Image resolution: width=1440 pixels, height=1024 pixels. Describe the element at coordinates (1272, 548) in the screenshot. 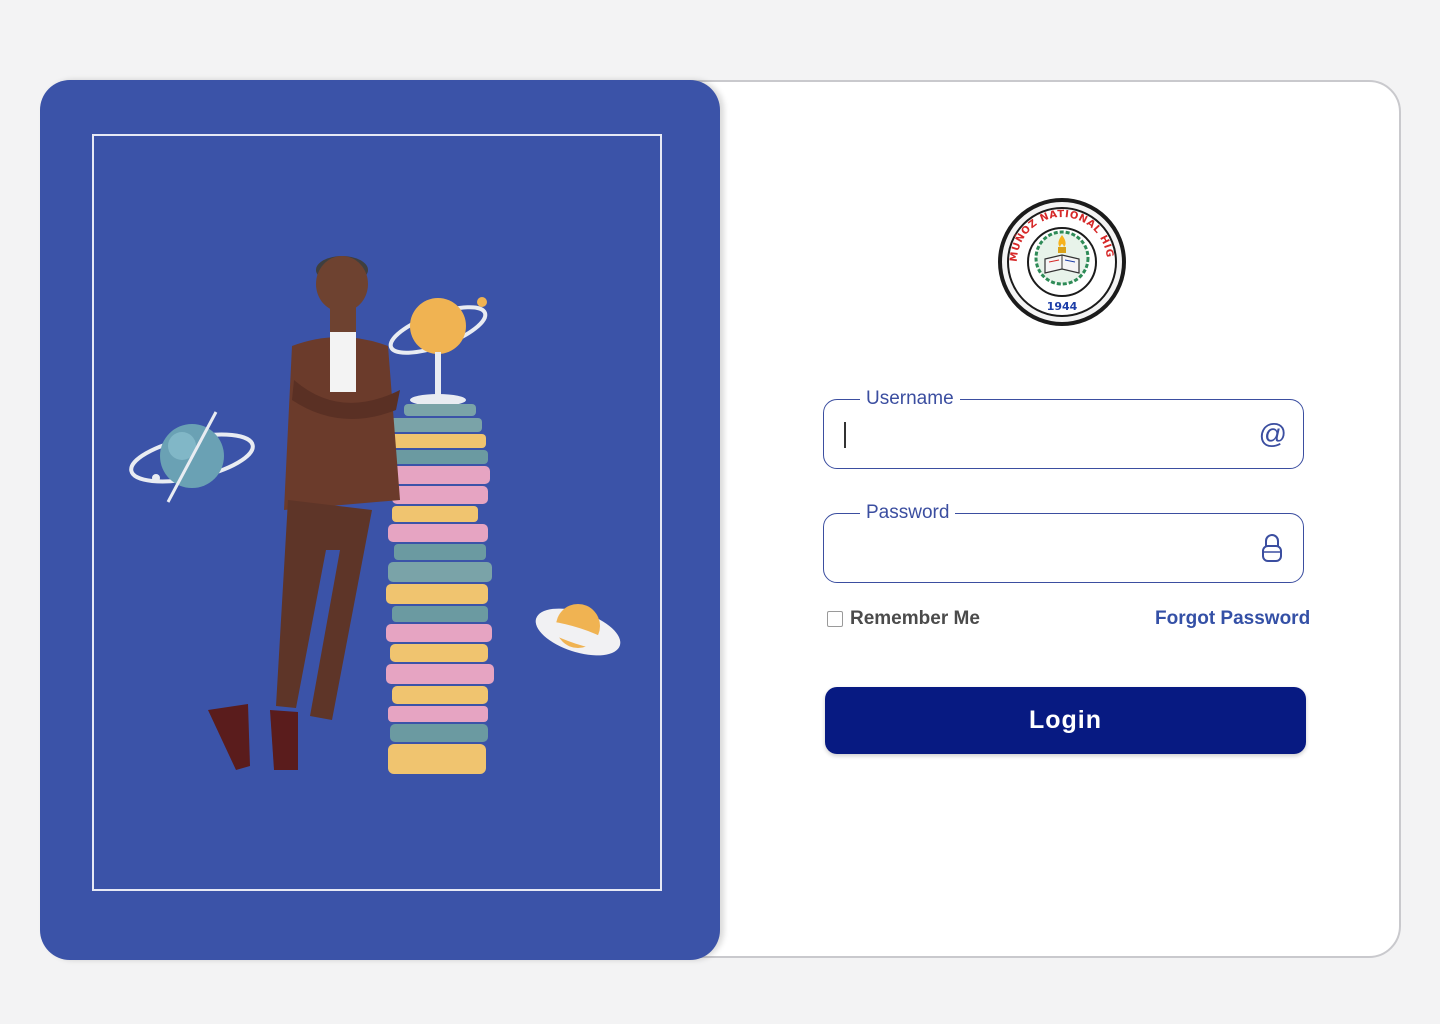

I see `lock-icon` at that location.